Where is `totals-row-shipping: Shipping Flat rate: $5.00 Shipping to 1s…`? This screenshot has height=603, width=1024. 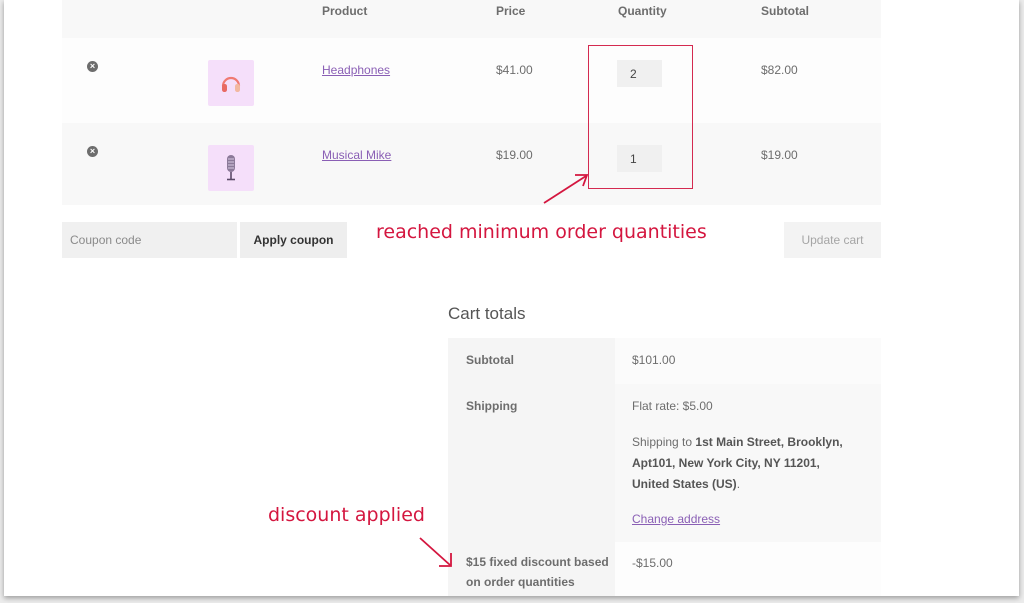 totals-row-shipping: Shipping Flat rate: $5.00 Shipping to 1s… is located at coordinates (664, 463).